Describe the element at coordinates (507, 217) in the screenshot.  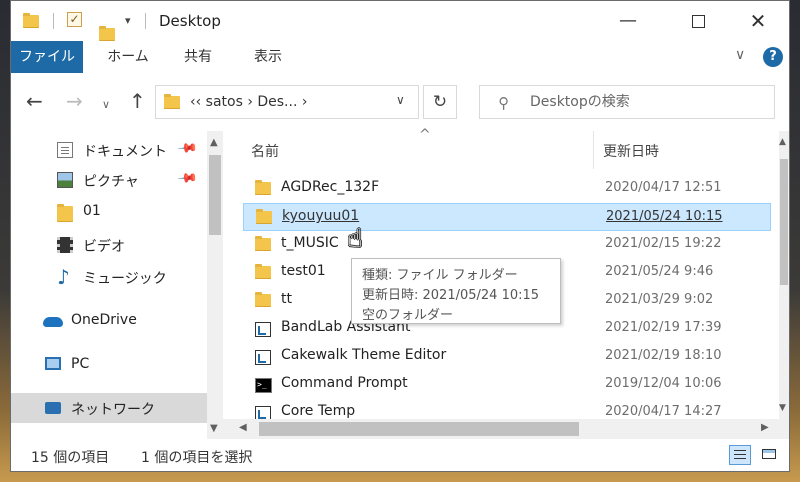
I see `file-row-selected: kyouyuu01 2021/05/24 10:15` at that location.